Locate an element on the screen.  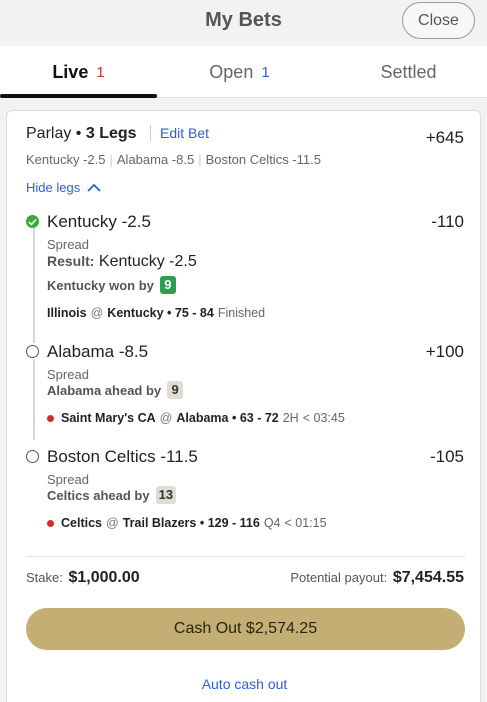
edit-bet-link: Edit Bet is located at coordinates (179, 133).